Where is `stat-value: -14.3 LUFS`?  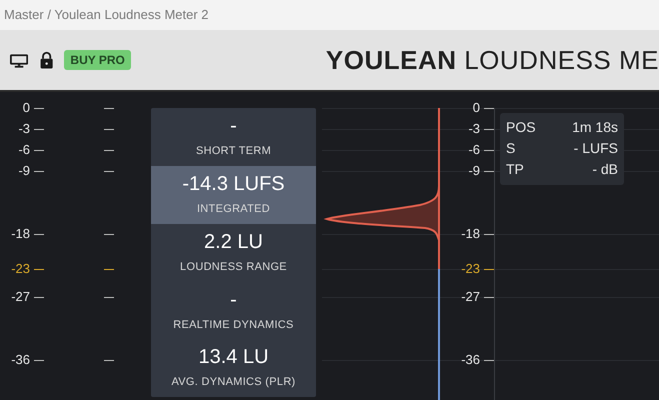
stat-value: -14.3 LUFS is located at coordinates (233, 184).